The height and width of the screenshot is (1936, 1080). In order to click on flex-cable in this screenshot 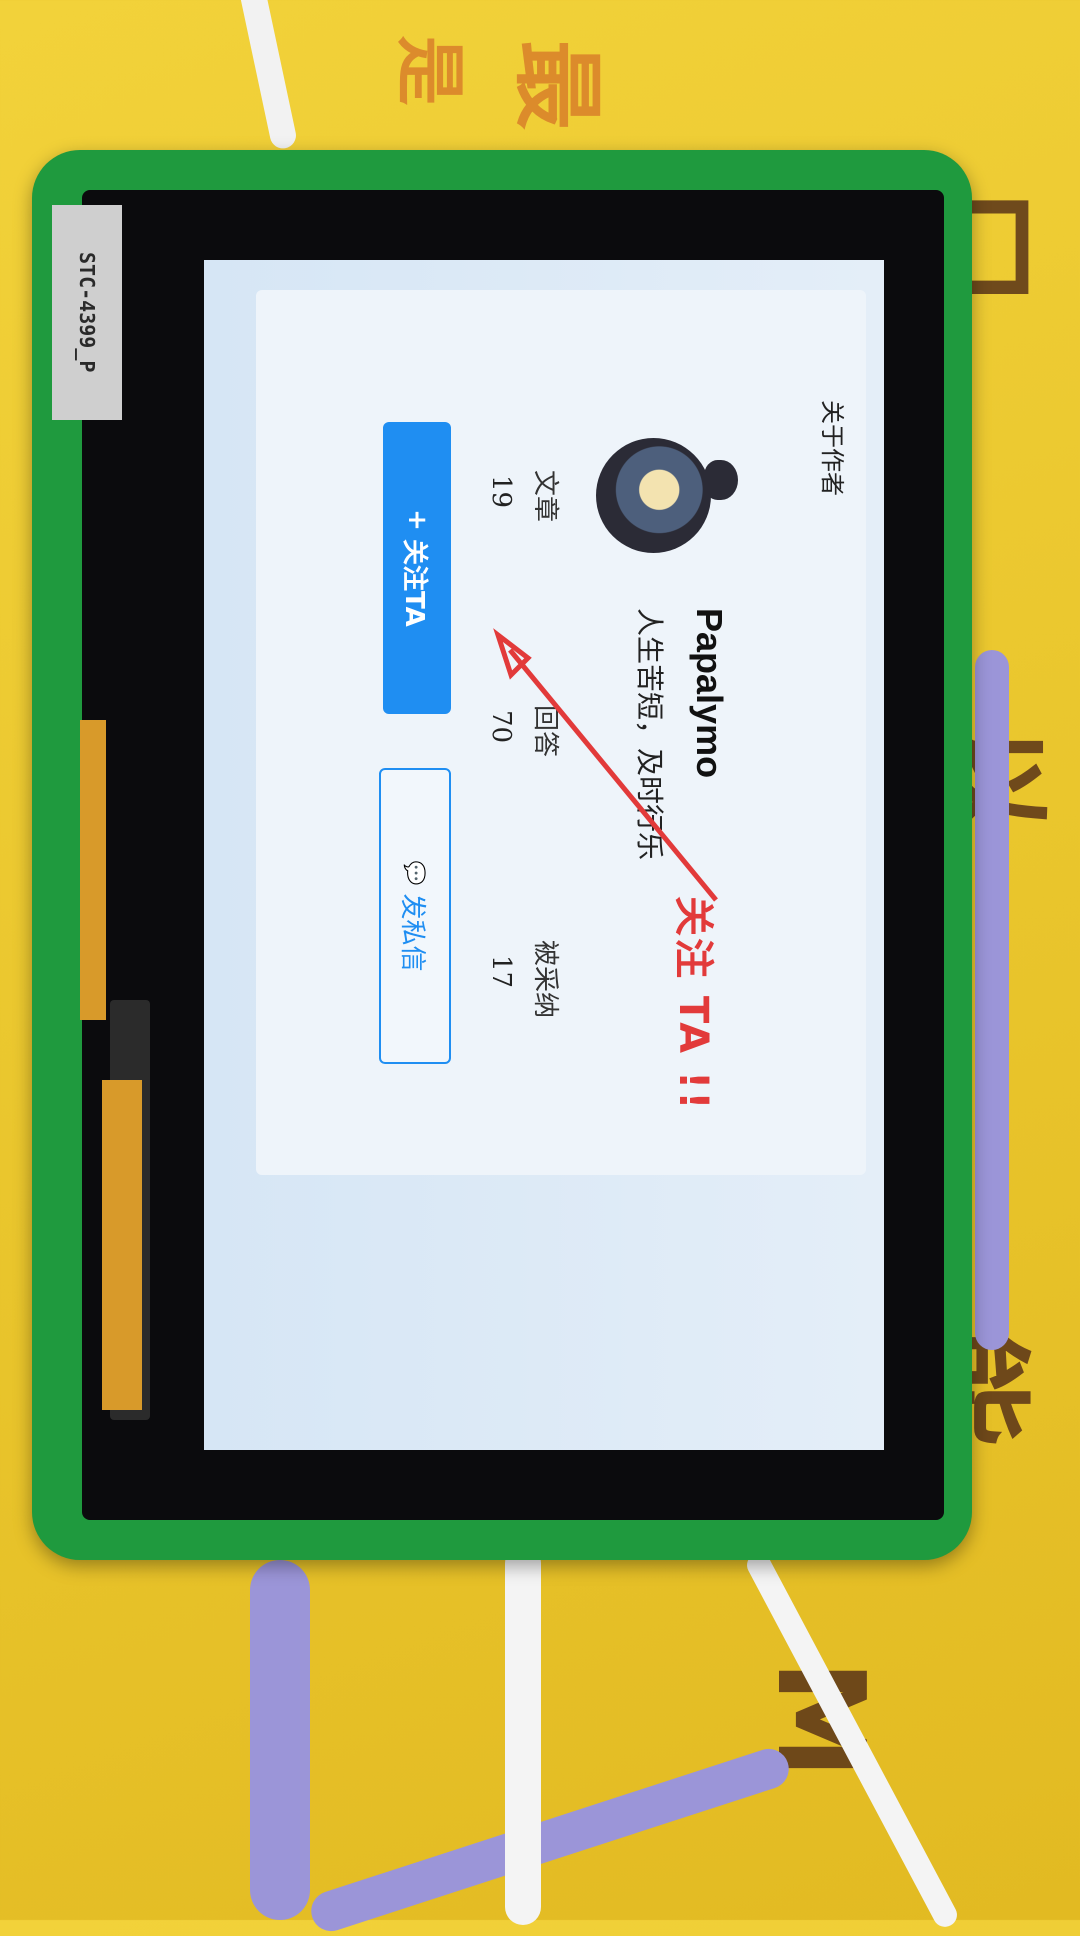, I will do `click(93, 870)`.